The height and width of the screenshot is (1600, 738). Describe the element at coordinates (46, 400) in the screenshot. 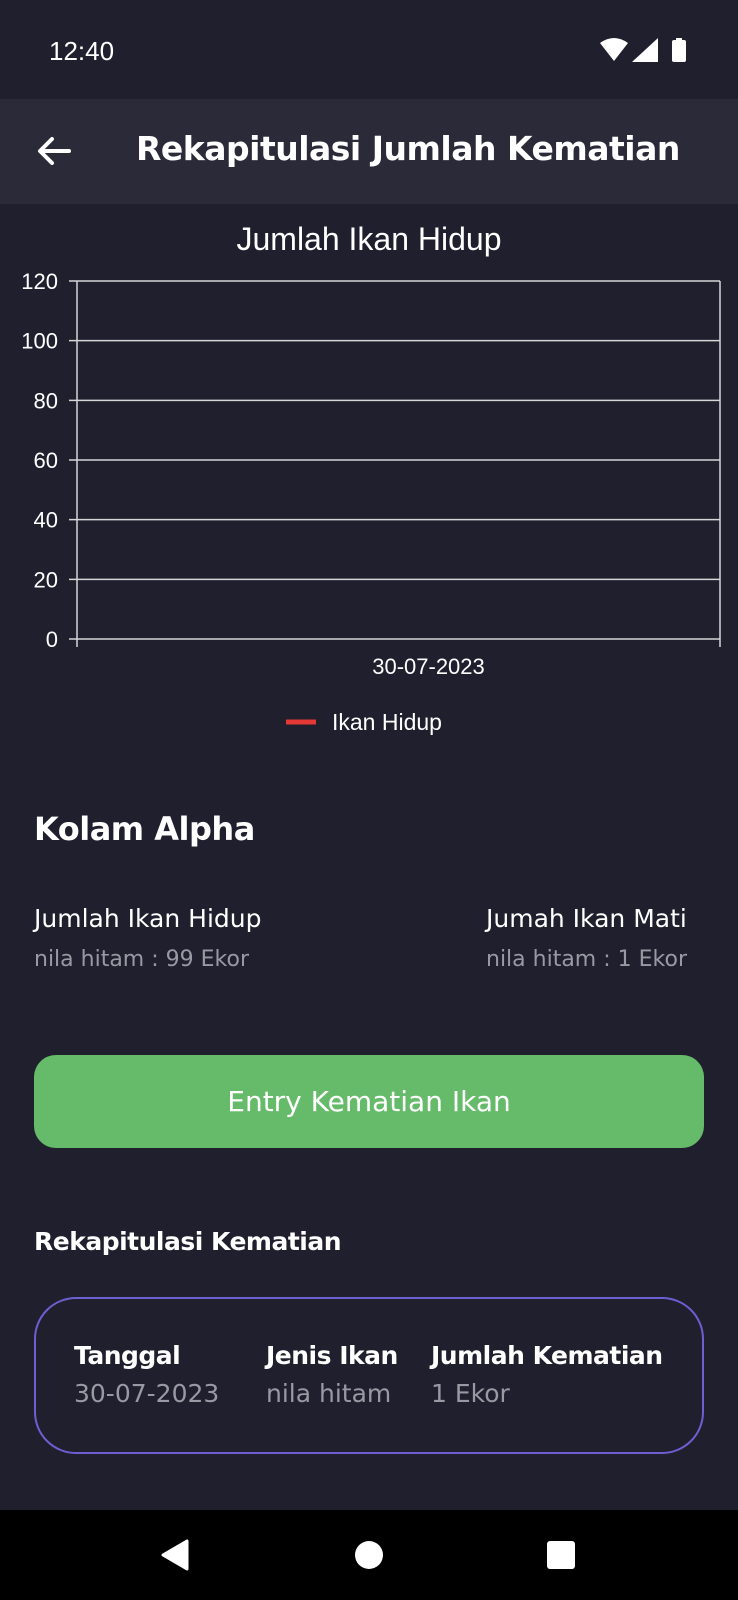

I see `y-tick-label: 80` at that location.